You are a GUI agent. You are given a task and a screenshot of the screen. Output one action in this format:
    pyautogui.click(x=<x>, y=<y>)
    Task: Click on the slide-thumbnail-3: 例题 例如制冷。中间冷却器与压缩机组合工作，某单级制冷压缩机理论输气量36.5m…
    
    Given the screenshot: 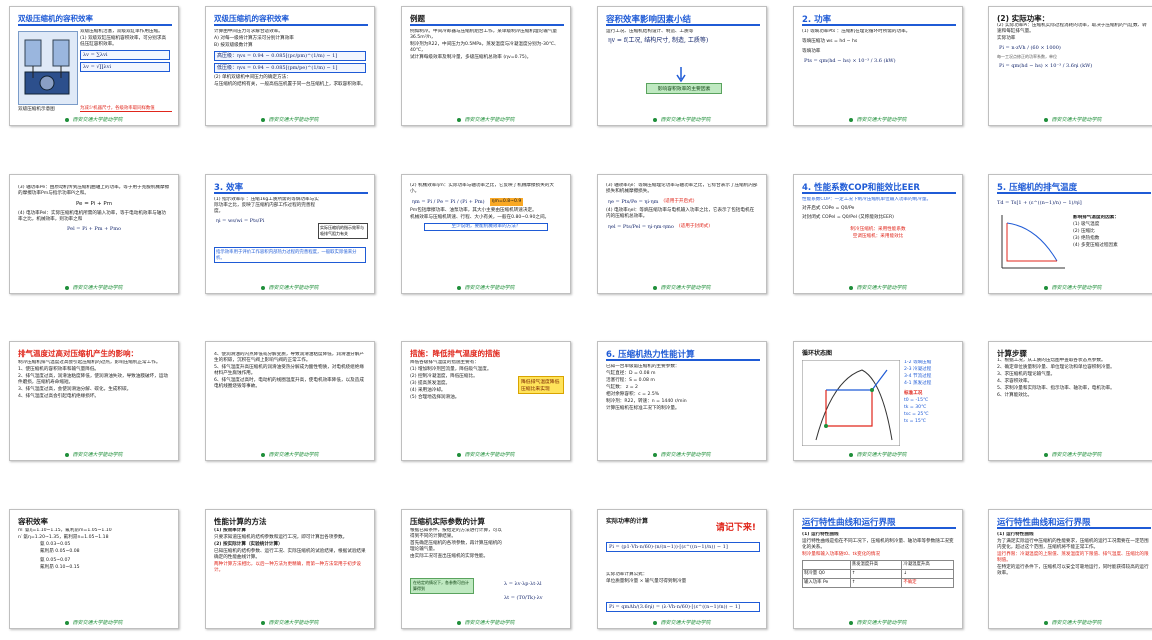 What is the action you would take?
    pyautogui.click(x=486, y=66)
    